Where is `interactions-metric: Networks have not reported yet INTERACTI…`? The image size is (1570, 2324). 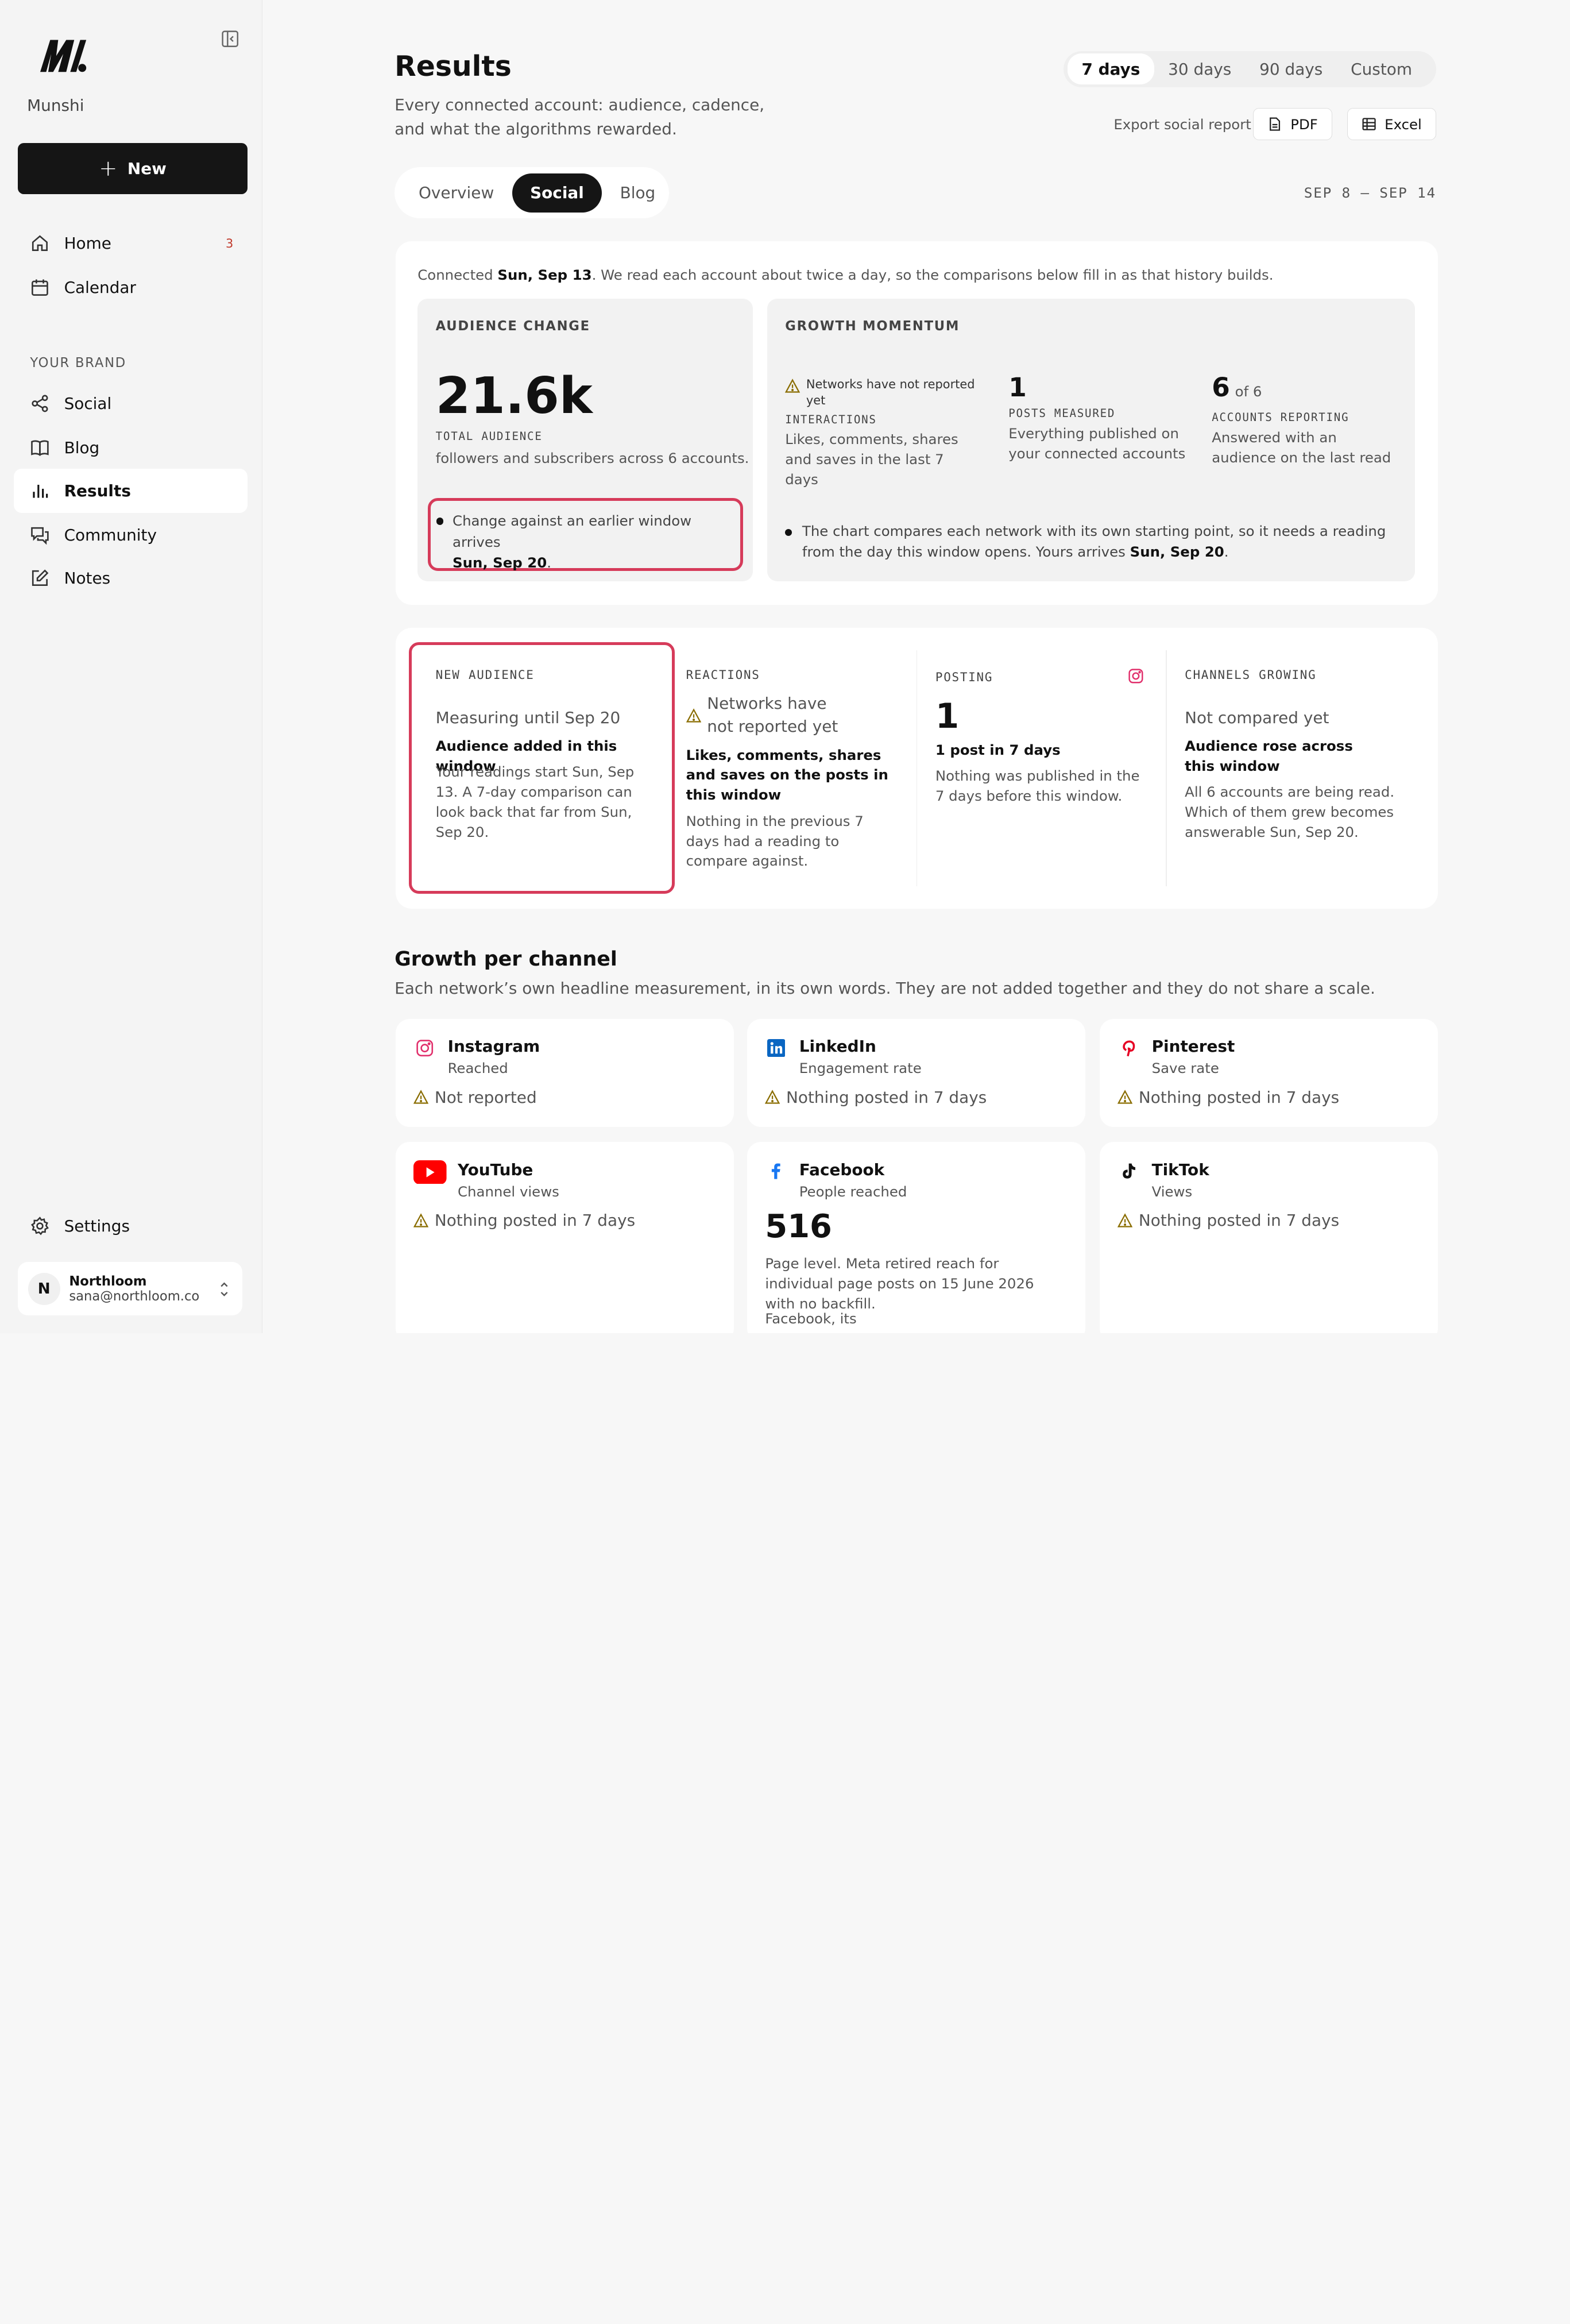
interactions-metric: Networks have not reported yet INTERACTI… is located at coordinates (880, 432).